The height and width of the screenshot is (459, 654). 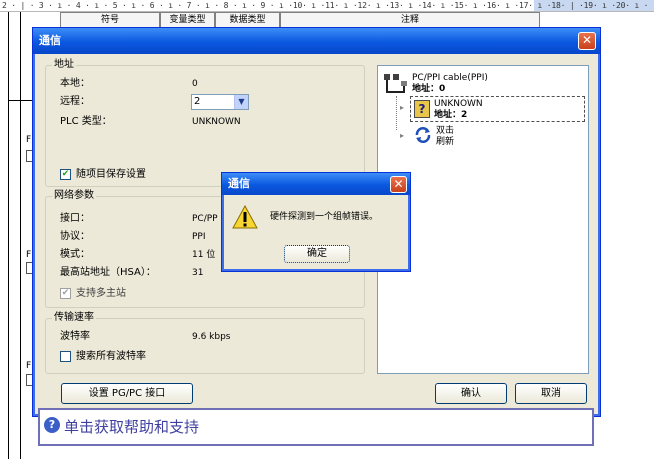 What do you see at coordinates (422, 109) in the screenshot?
I see `unknown-device-icon: ?` at bounding box center [422, 109].